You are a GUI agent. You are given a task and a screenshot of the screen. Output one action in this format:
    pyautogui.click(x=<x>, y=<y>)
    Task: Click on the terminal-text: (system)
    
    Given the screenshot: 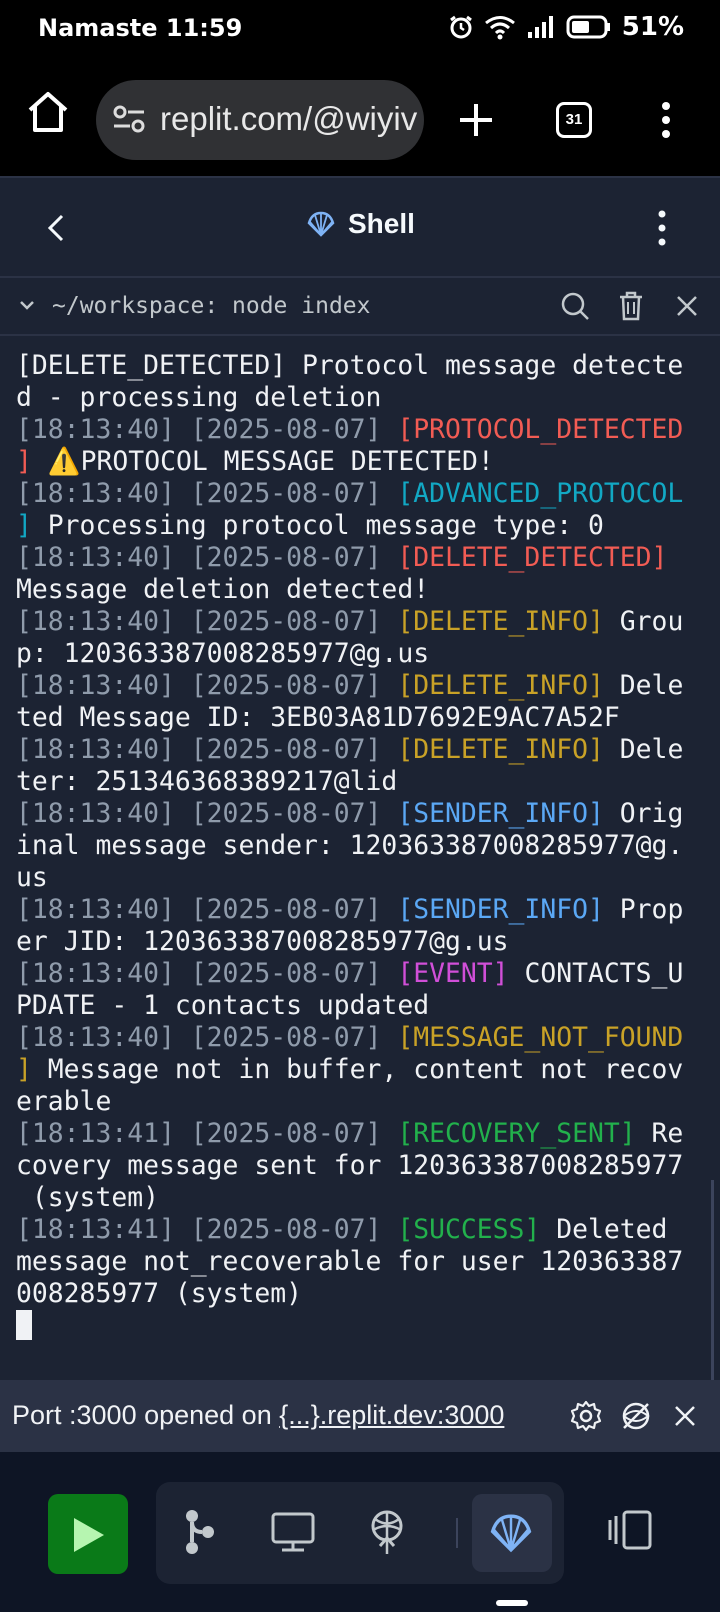 What is the action you would take?
    pyautogui.click(x=87, y=1197)
    